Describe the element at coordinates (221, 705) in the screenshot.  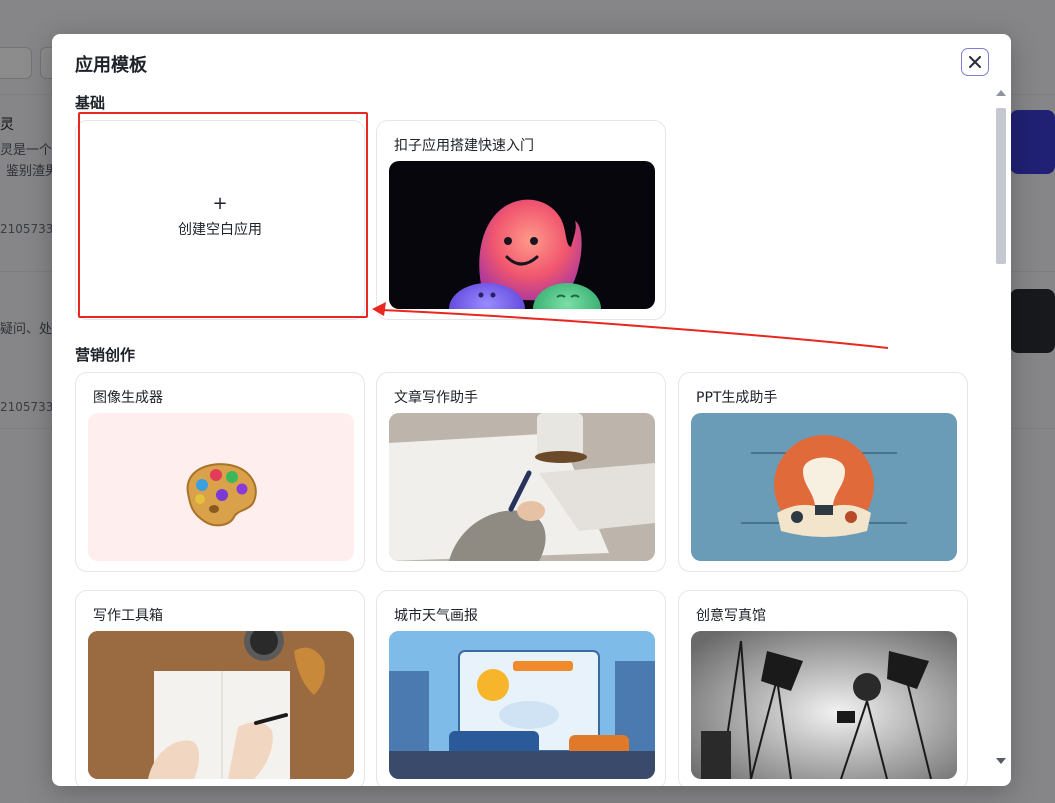
I see `notebook-desk-image` at that location.